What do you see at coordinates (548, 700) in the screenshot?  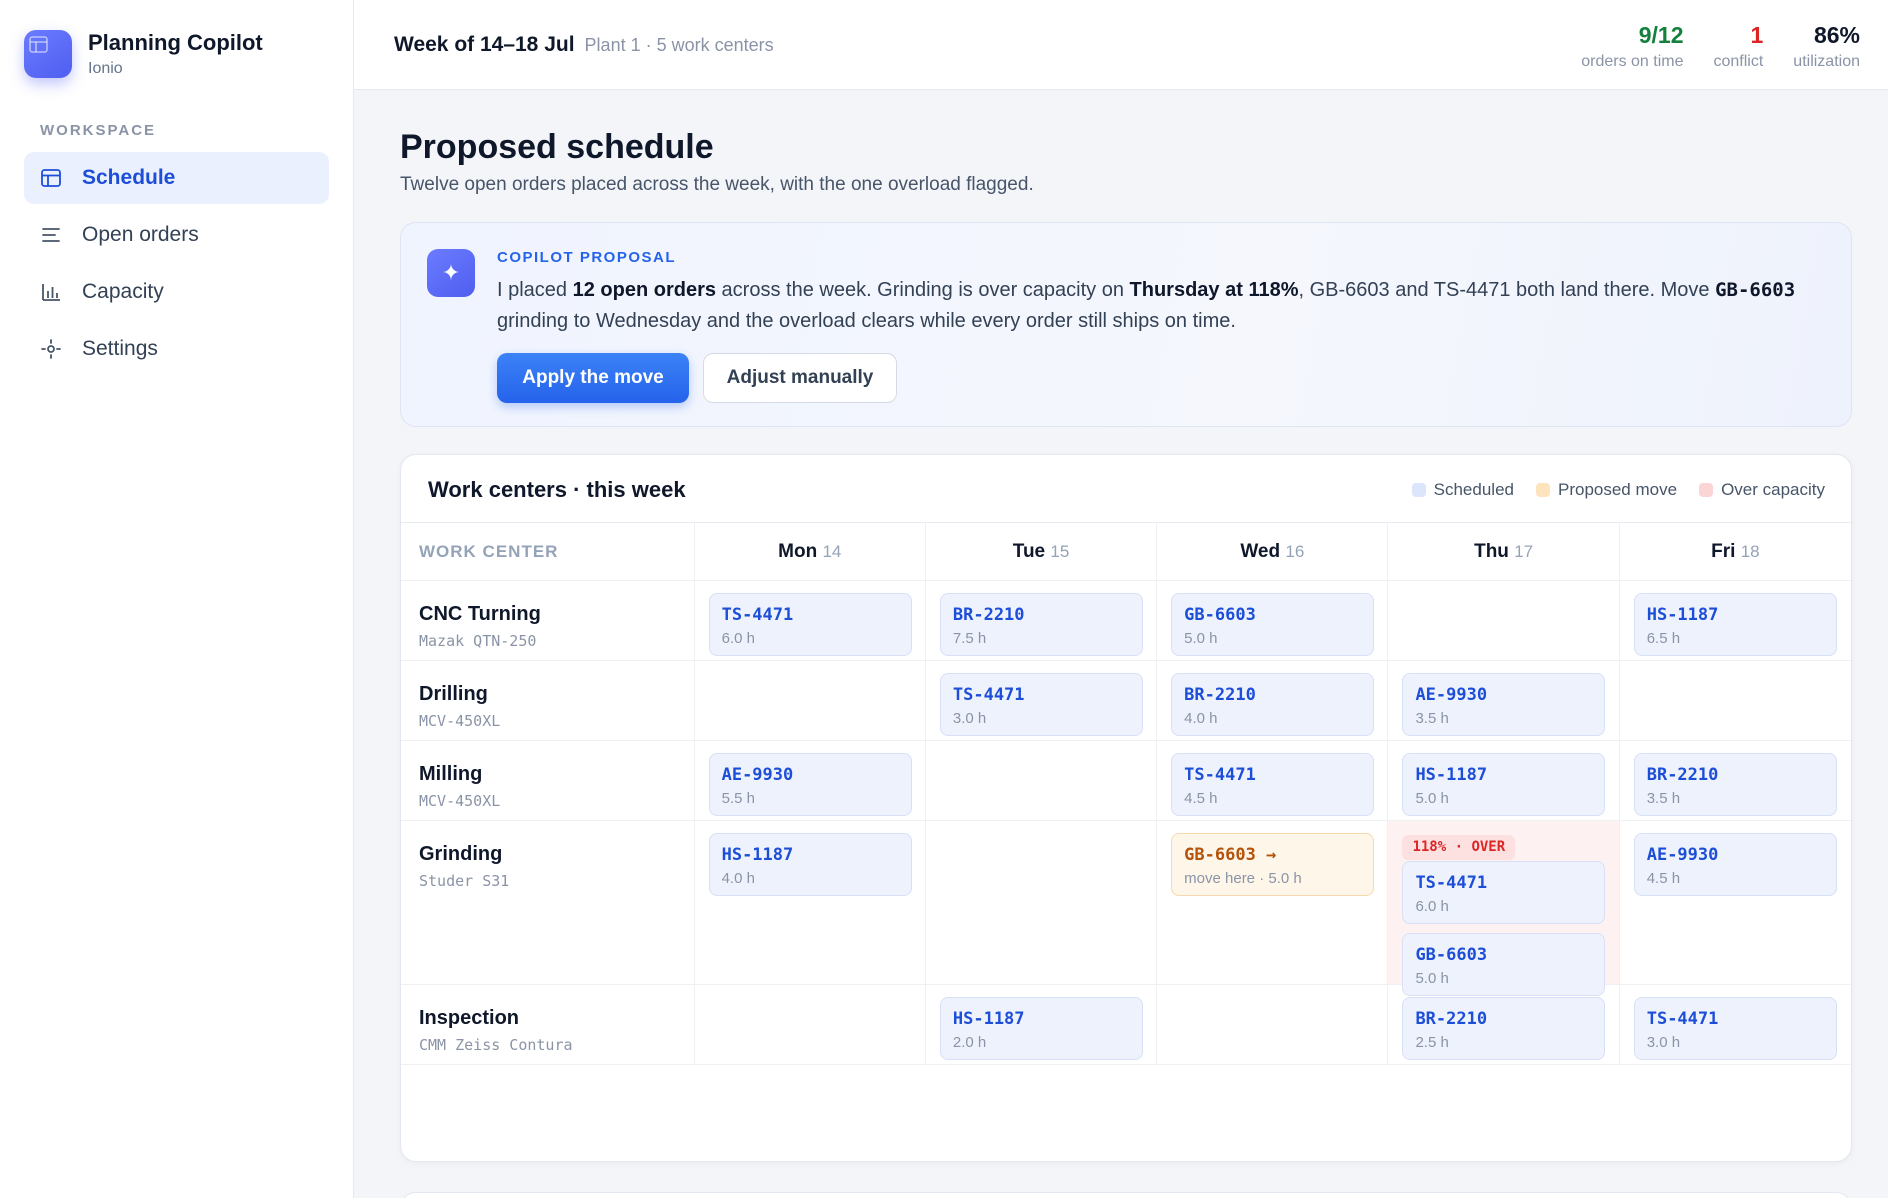 I see `work-center-cell: Drilling MCV-450XL` at bounding box center [548, 700].